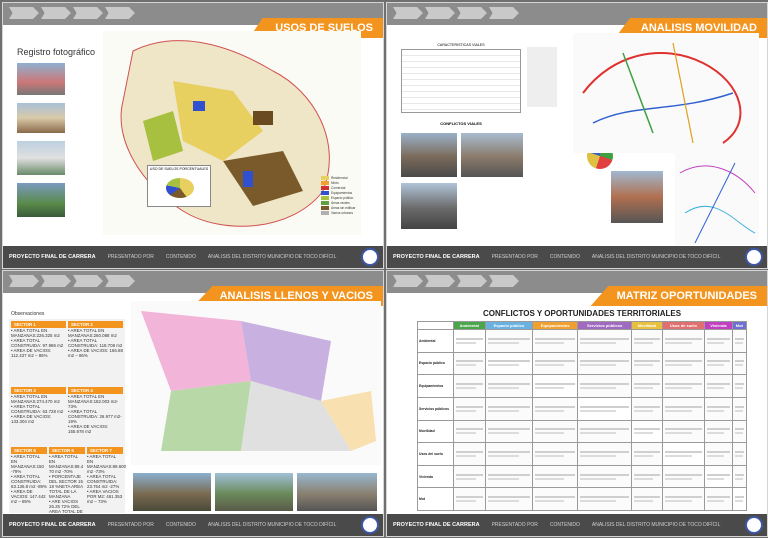  Describe the element at coordinates (37, 409) in the screenshot. I see `sector-line: • AREA TOTAL CONSTRUIDA: 63.728 m2` at that location.